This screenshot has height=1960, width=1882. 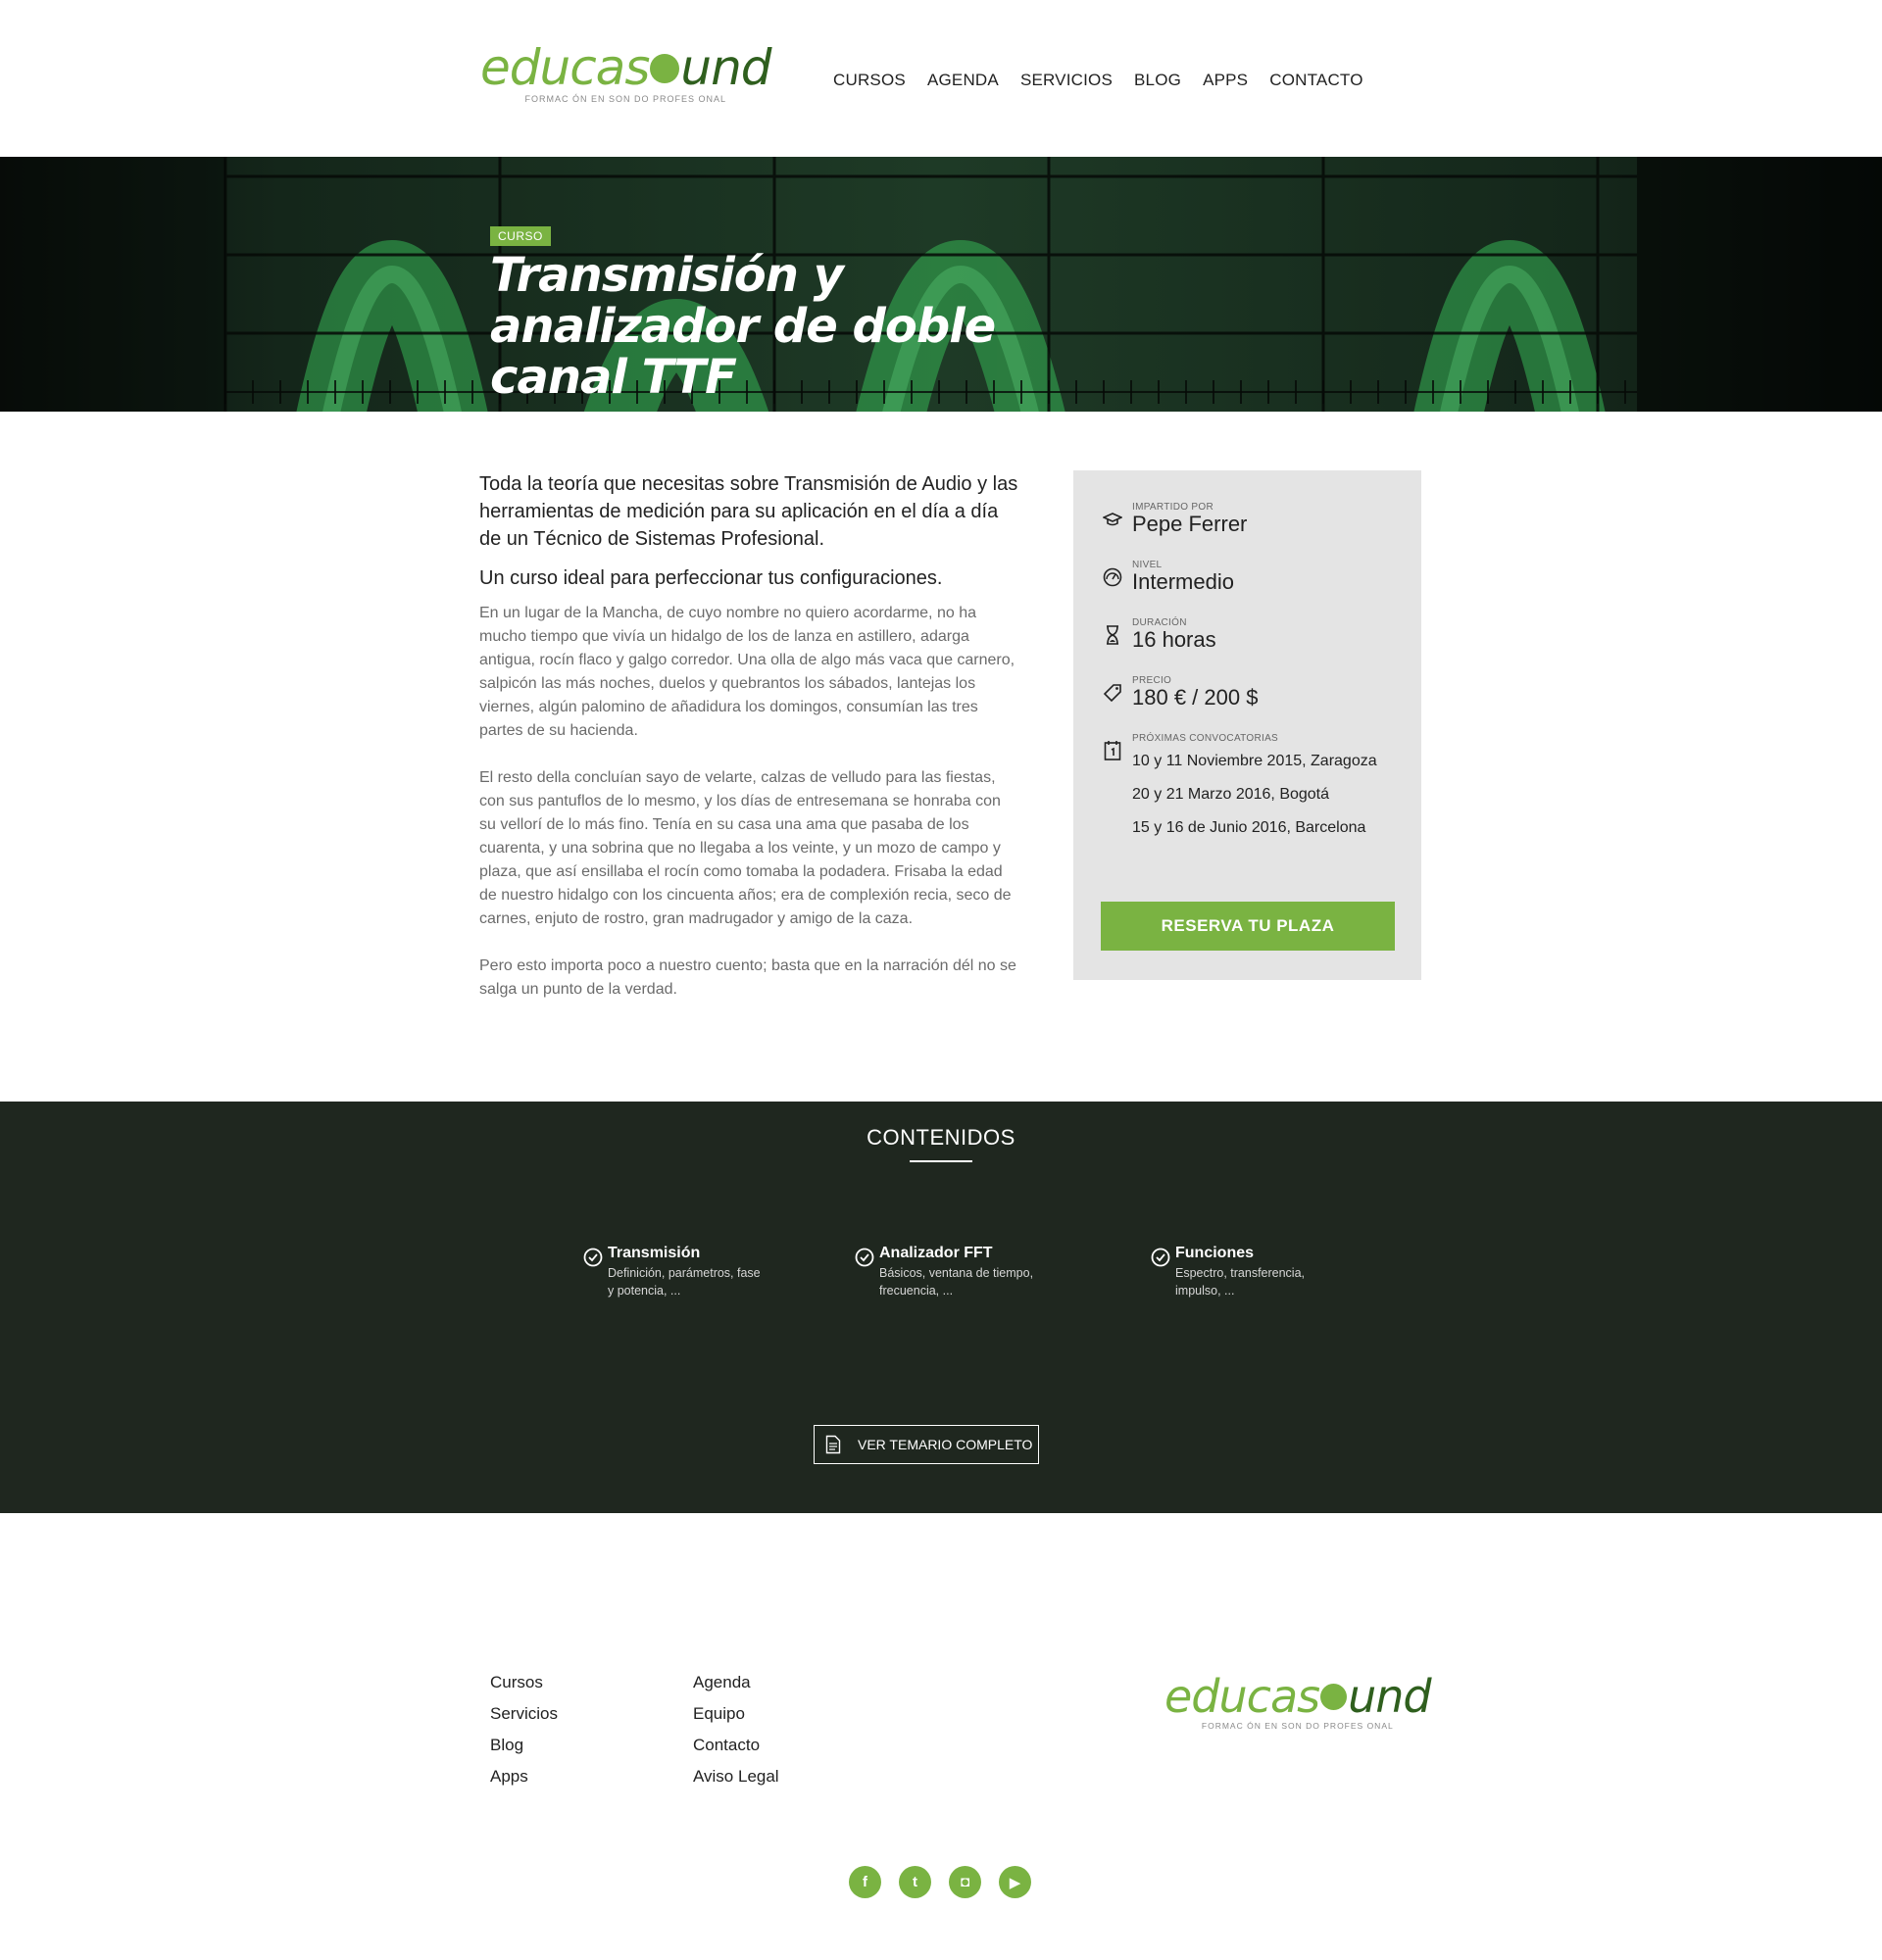 I want to click on footer-link-equipo: Equipo, so click(x=736, y=1714).